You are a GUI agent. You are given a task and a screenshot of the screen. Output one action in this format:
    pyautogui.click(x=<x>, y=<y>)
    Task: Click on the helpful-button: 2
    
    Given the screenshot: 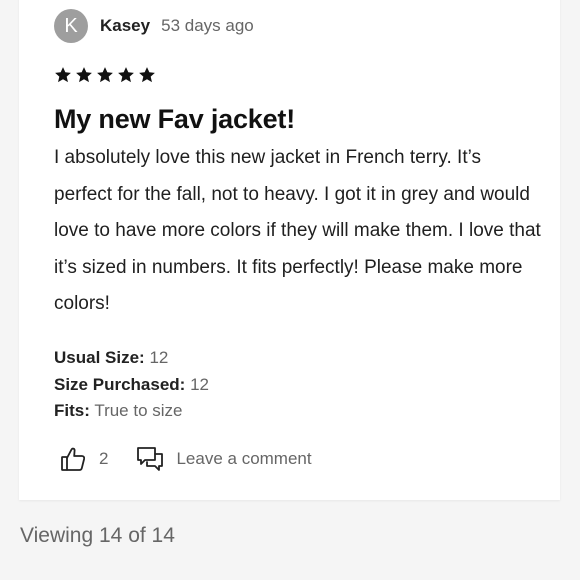 What is the action you would take?
    pyautogui.click(x=83, y=459)
    